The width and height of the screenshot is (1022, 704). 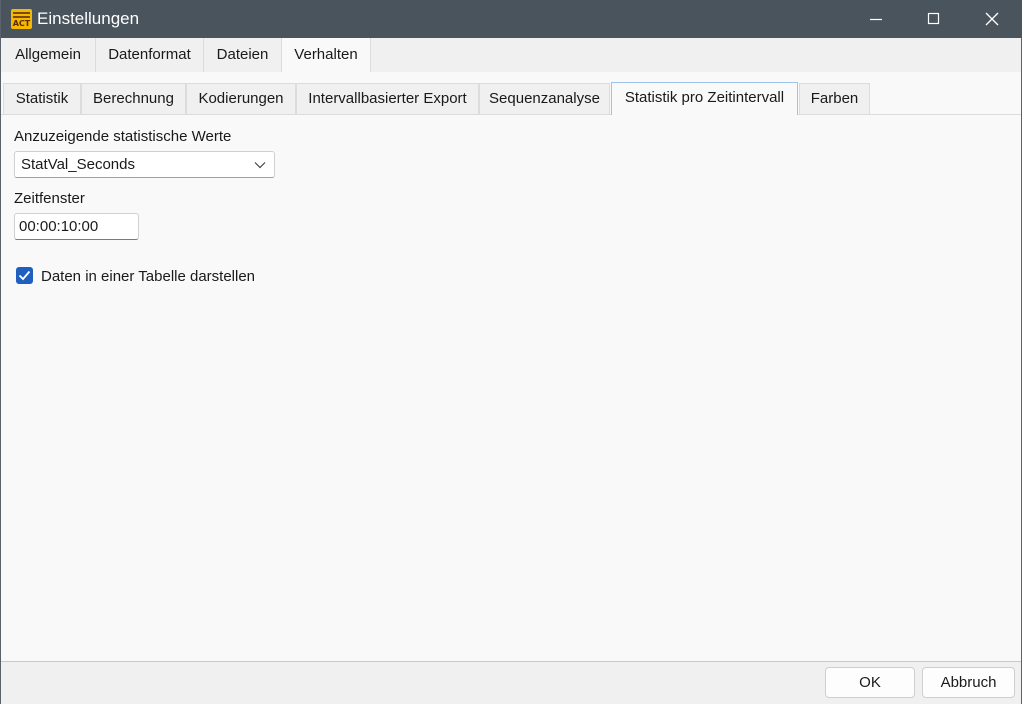 I want to click on maximize-button, so click(x=934, y=19).